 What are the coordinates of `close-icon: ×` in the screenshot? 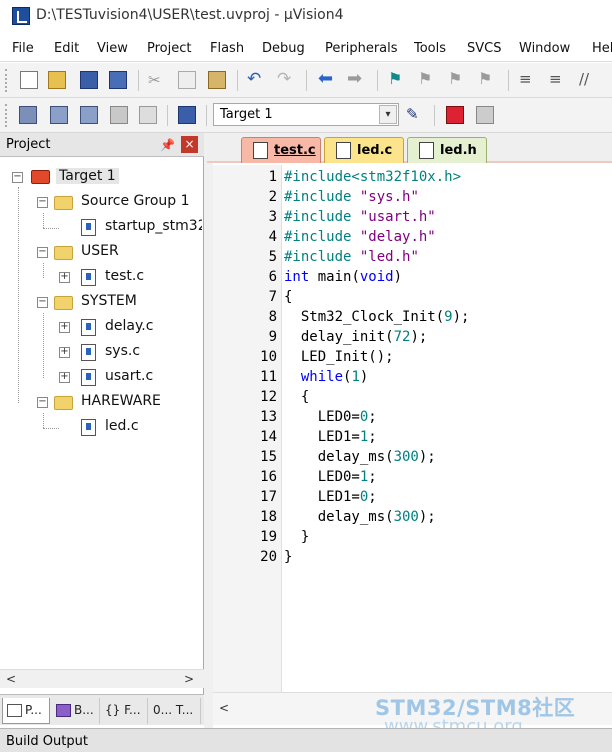 It's located at (189, 144).